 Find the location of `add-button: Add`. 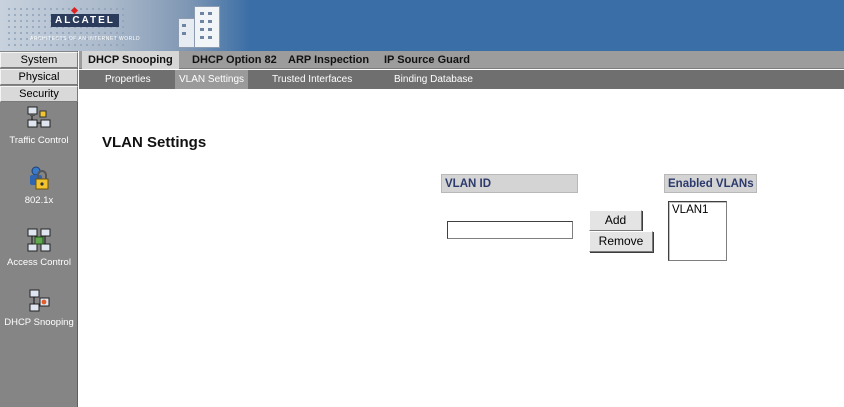

add-button: Add is located at coordinates (615, 220).